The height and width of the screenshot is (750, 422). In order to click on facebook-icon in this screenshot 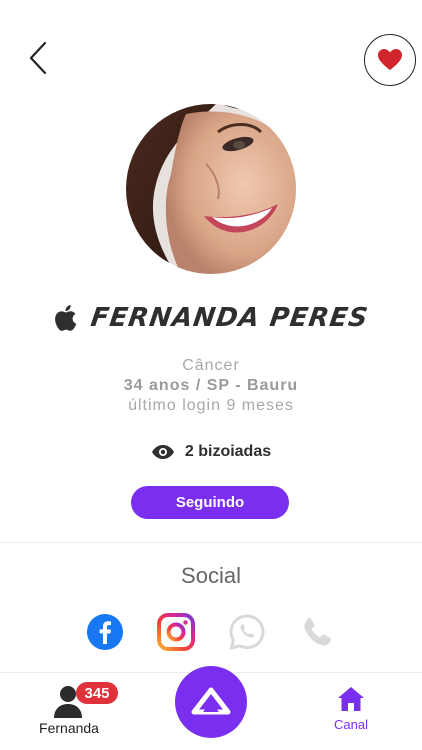, I will do `click(105, 632)`.